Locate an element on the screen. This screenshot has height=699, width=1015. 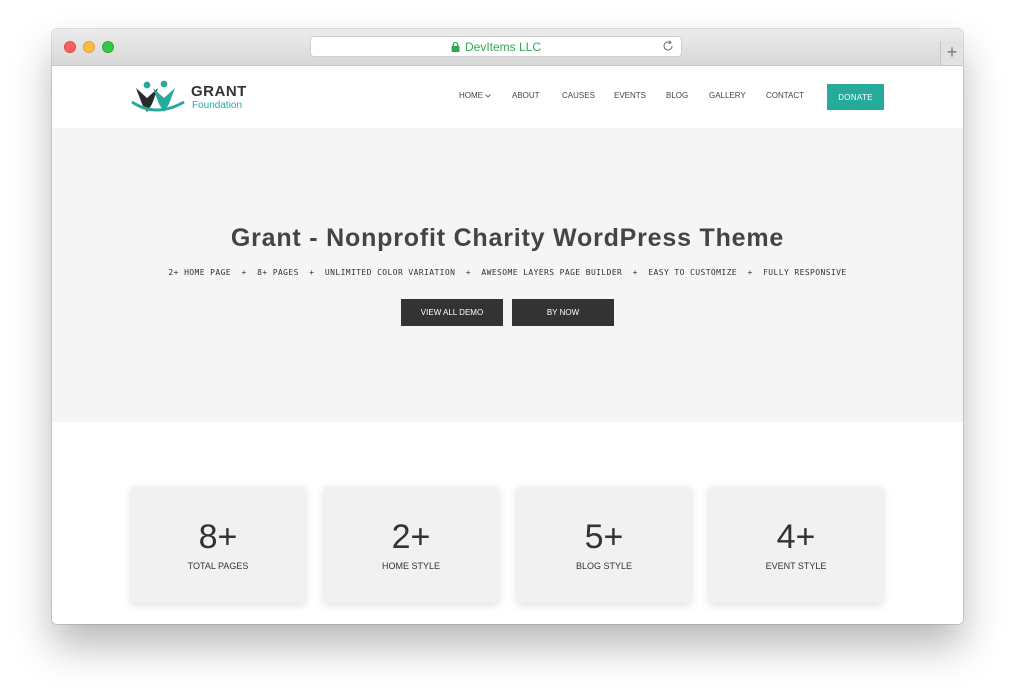
stat-label: TOTAL PAGES is located at coordinates (218, 566).